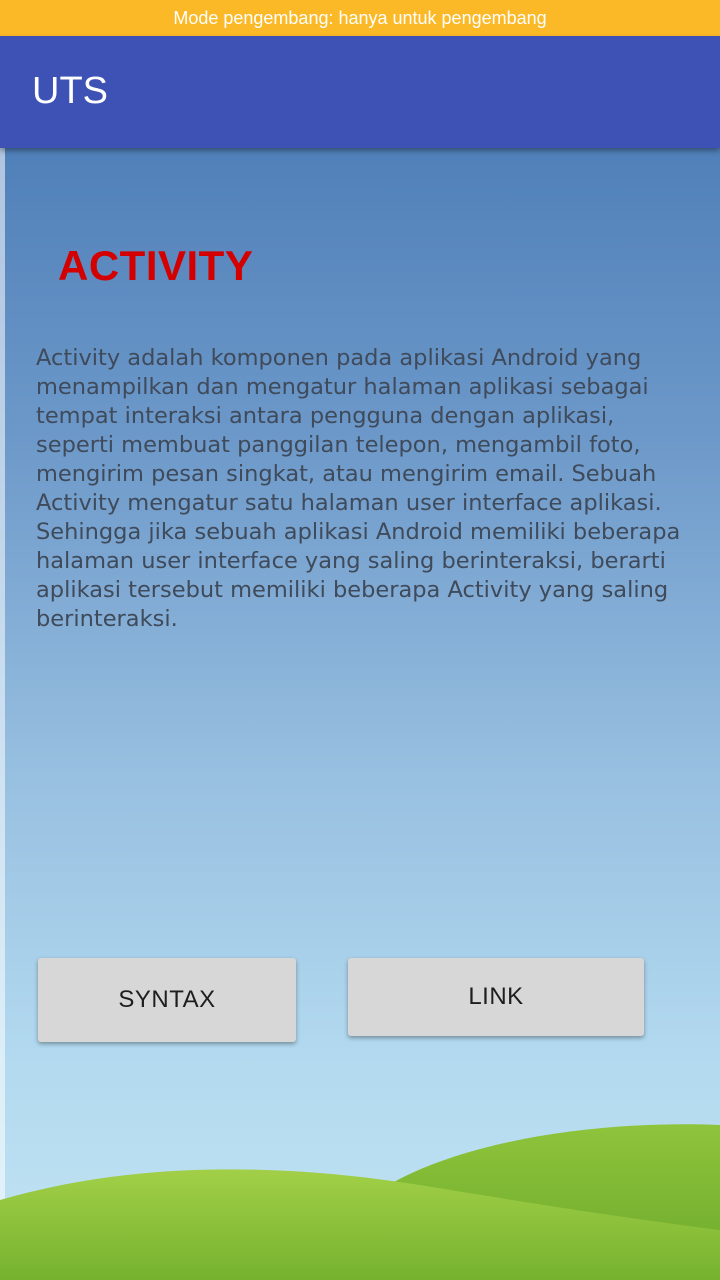  What do you see at coordinates (360, 1202) in the screenshot?
I see `grass-hills-background` at bounding box center [360, 1202].